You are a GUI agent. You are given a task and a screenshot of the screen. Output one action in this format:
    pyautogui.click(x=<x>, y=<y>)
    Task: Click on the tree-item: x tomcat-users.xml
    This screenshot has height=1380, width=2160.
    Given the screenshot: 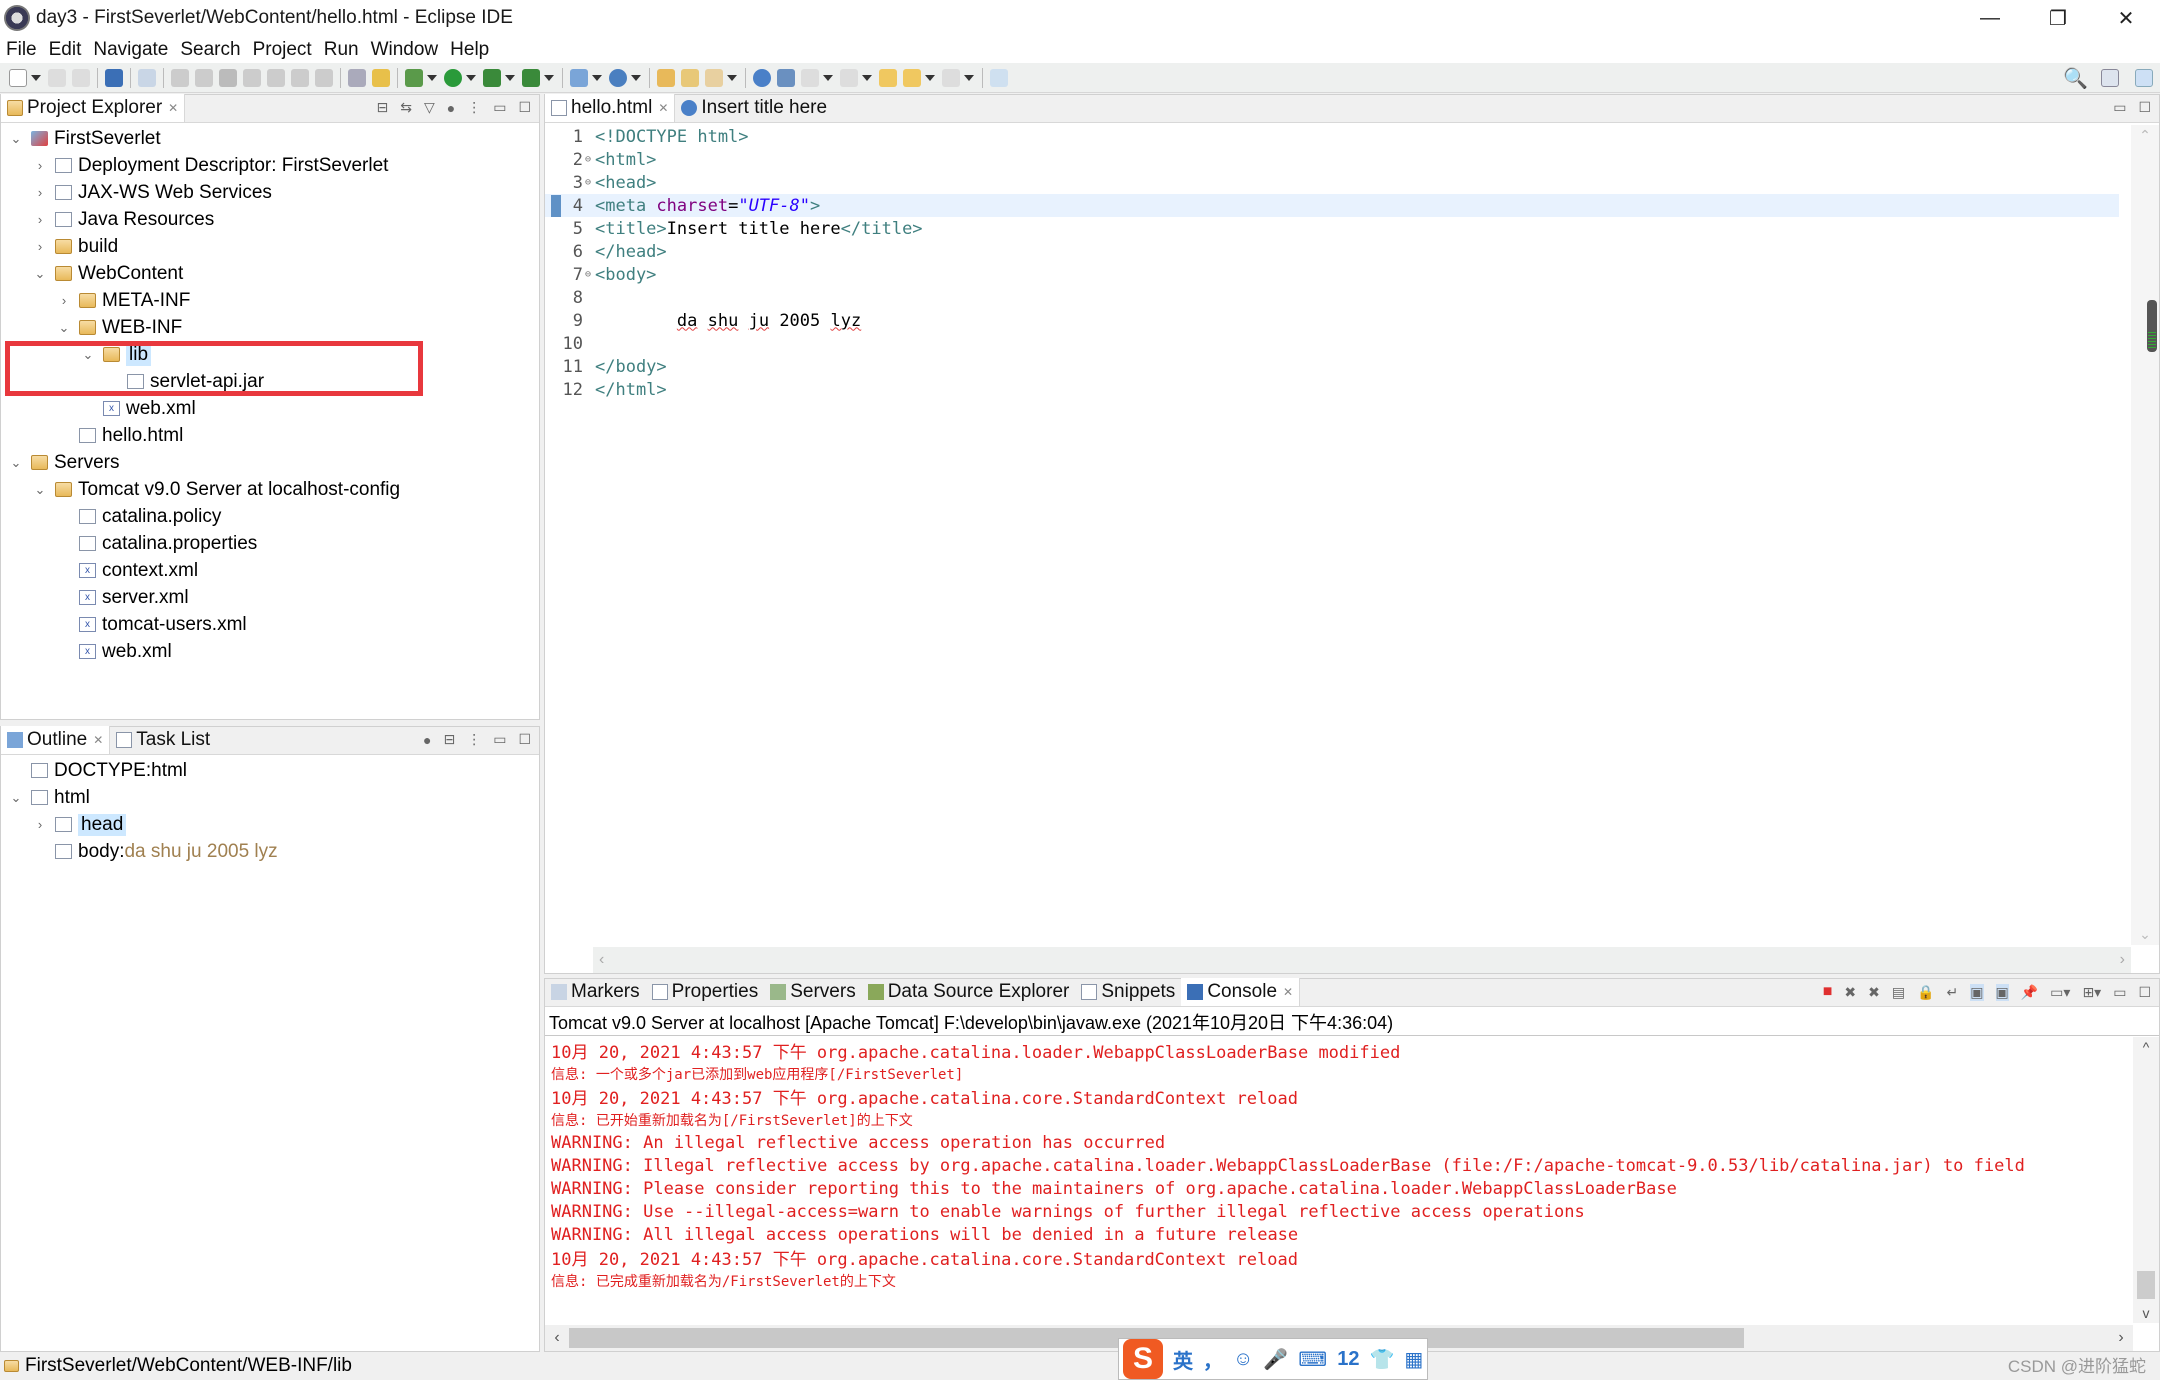 What is the action you would take?
    pyautogui.click(x=270, y=624)
    